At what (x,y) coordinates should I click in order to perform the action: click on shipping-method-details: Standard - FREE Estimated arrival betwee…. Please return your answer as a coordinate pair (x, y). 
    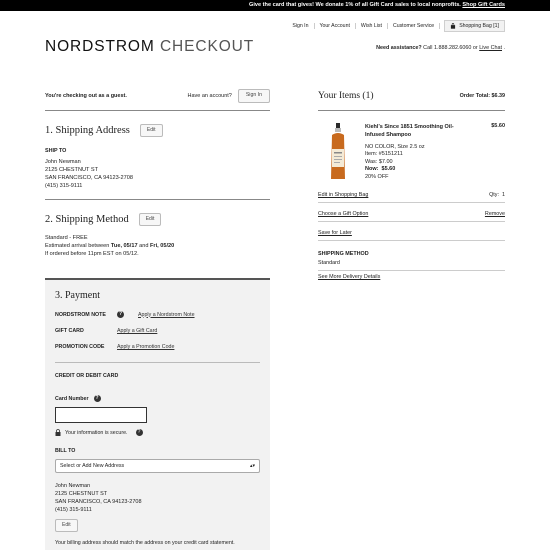
    Looking at the image, I should click on (157, 246).